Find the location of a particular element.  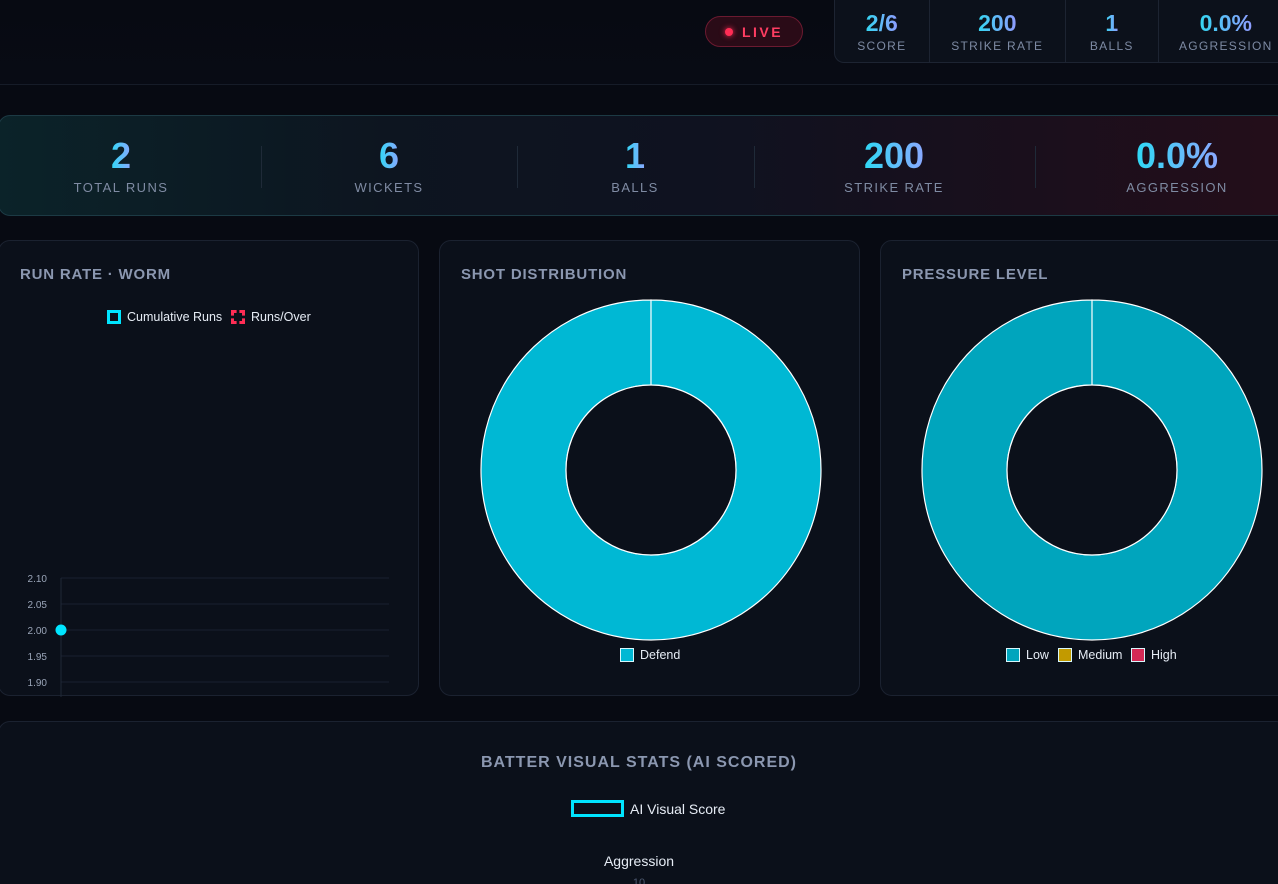

card-title: BATTER VISUAL STATS (AI SCORED) is located at coordinates (639, 762).